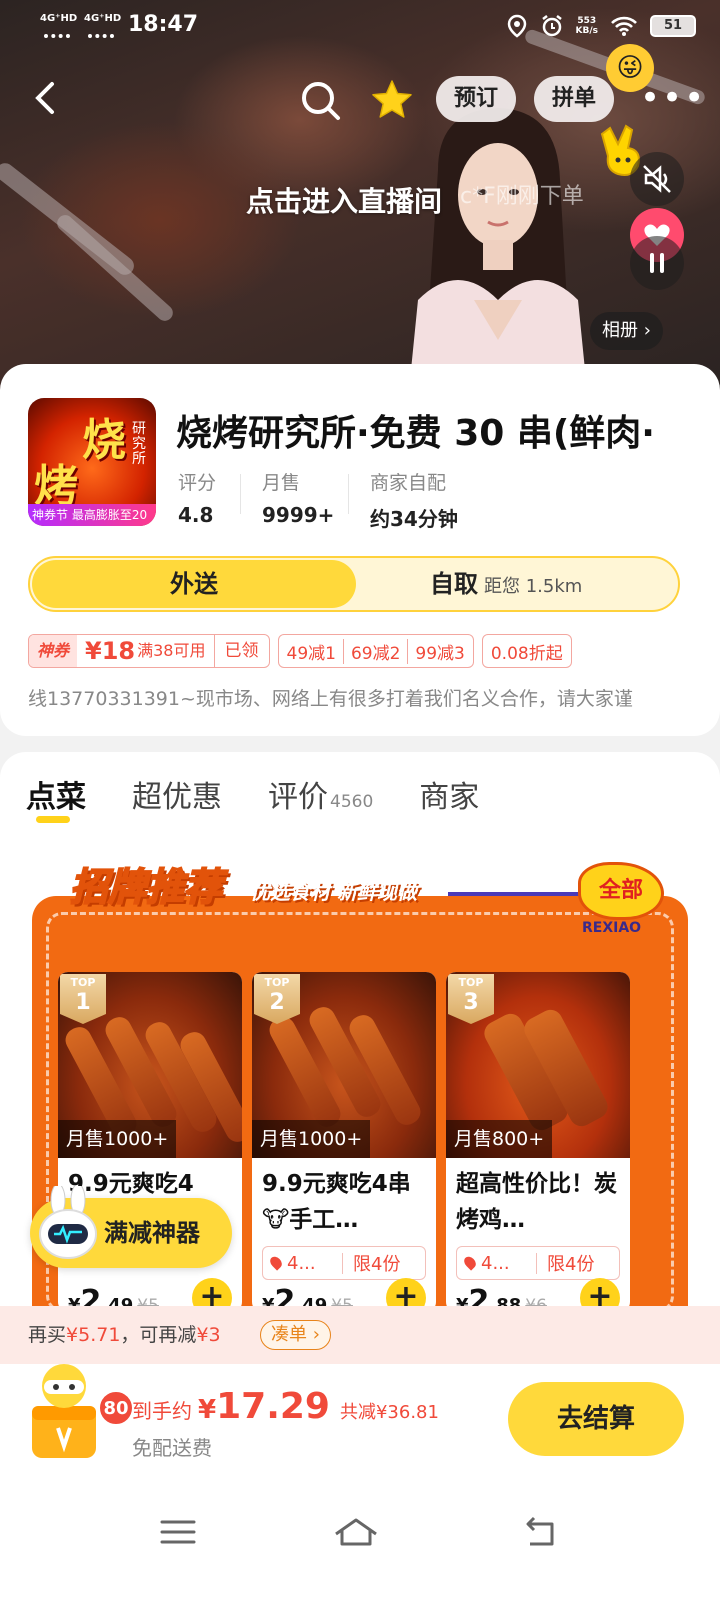 Image resolution: width=720 pixels, height=1600 pixels. I want to click on tab-deals: 超优惠, so click(177, 794).